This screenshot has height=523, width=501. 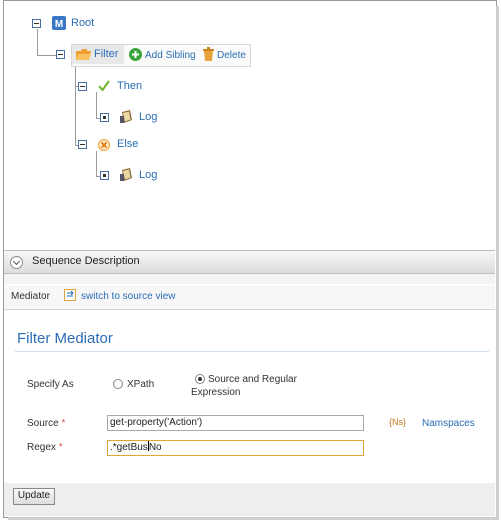 I want to click on root-icon: M, so click(x=59, y=24).